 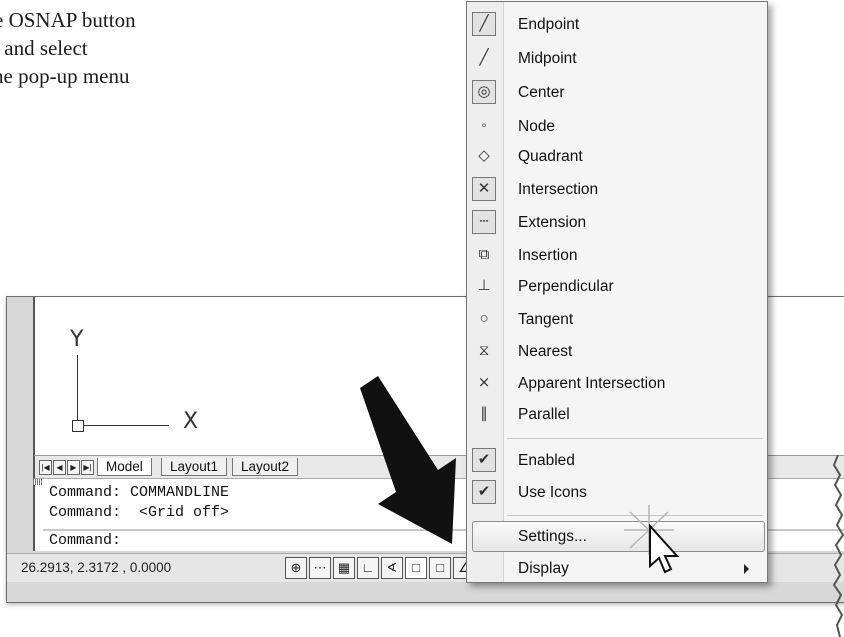 What do you see at coordinates (73, 467) in the screenshot?
I see `next-tab-button: ▶` at bounding box center [73, 467].